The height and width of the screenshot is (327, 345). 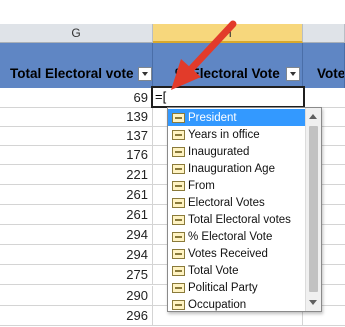 I want to click on autocomplete-scrollbar, so click(x=313, y=209).